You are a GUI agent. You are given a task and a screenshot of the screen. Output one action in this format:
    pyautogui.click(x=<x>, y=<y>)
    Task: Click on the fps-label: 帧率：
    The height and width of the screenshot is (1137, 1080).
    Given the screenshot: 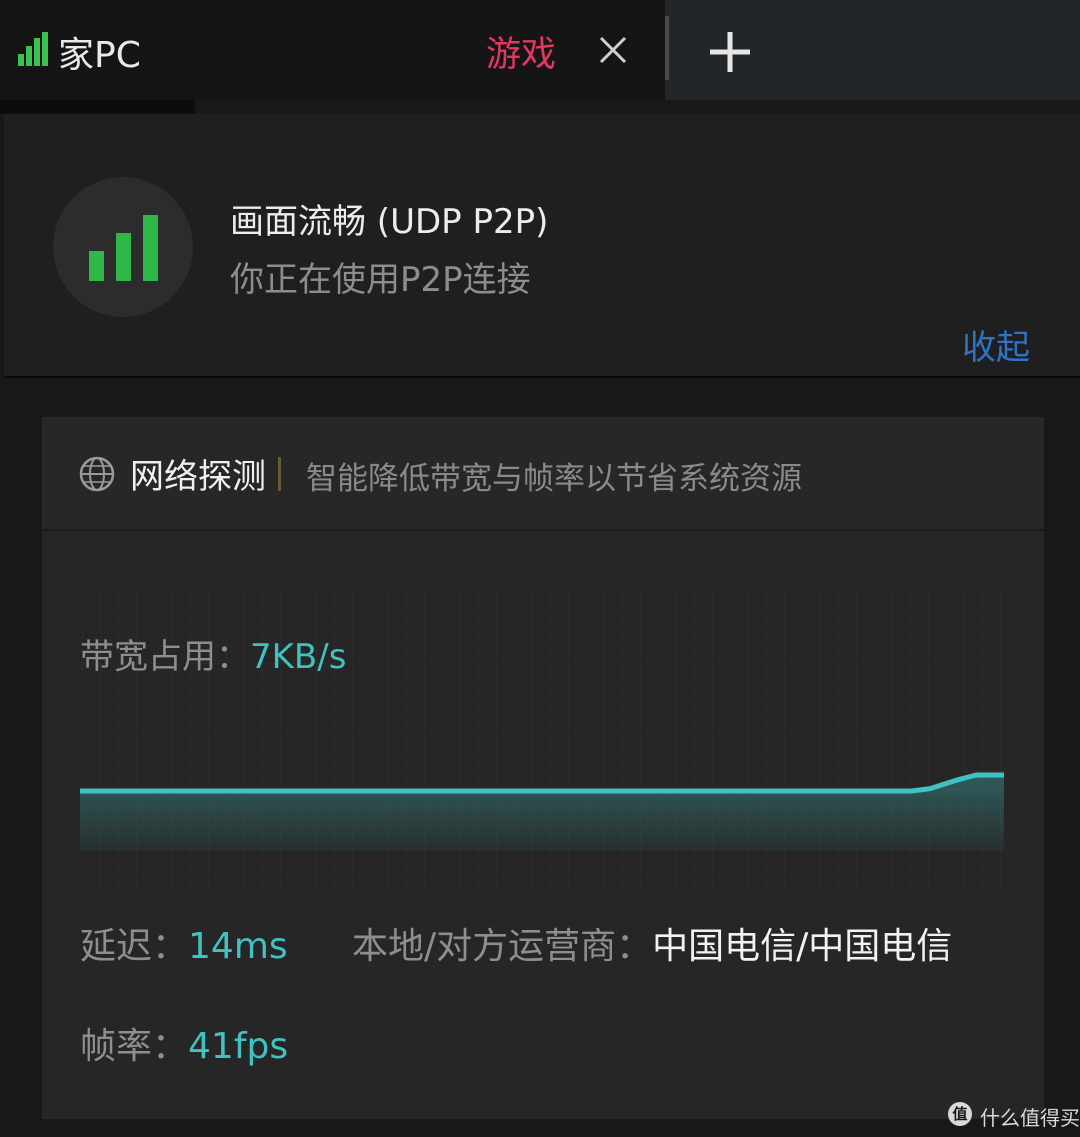 What is the action you would take?
    pyautogui.click(x=134, y=1046)
    